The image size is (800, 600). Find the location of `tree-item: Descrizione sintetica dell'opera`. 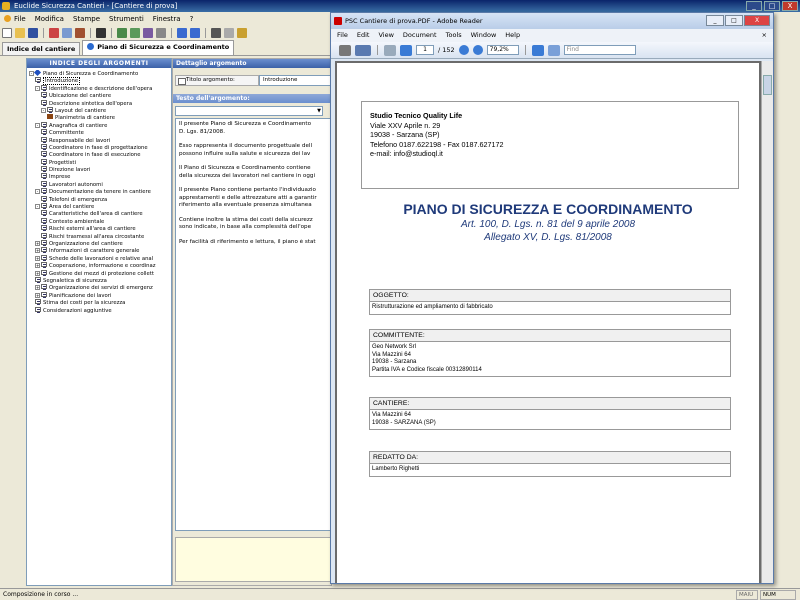

tree-item: Descrizione sintetica dell'opera is located at coordinates (99, 103).